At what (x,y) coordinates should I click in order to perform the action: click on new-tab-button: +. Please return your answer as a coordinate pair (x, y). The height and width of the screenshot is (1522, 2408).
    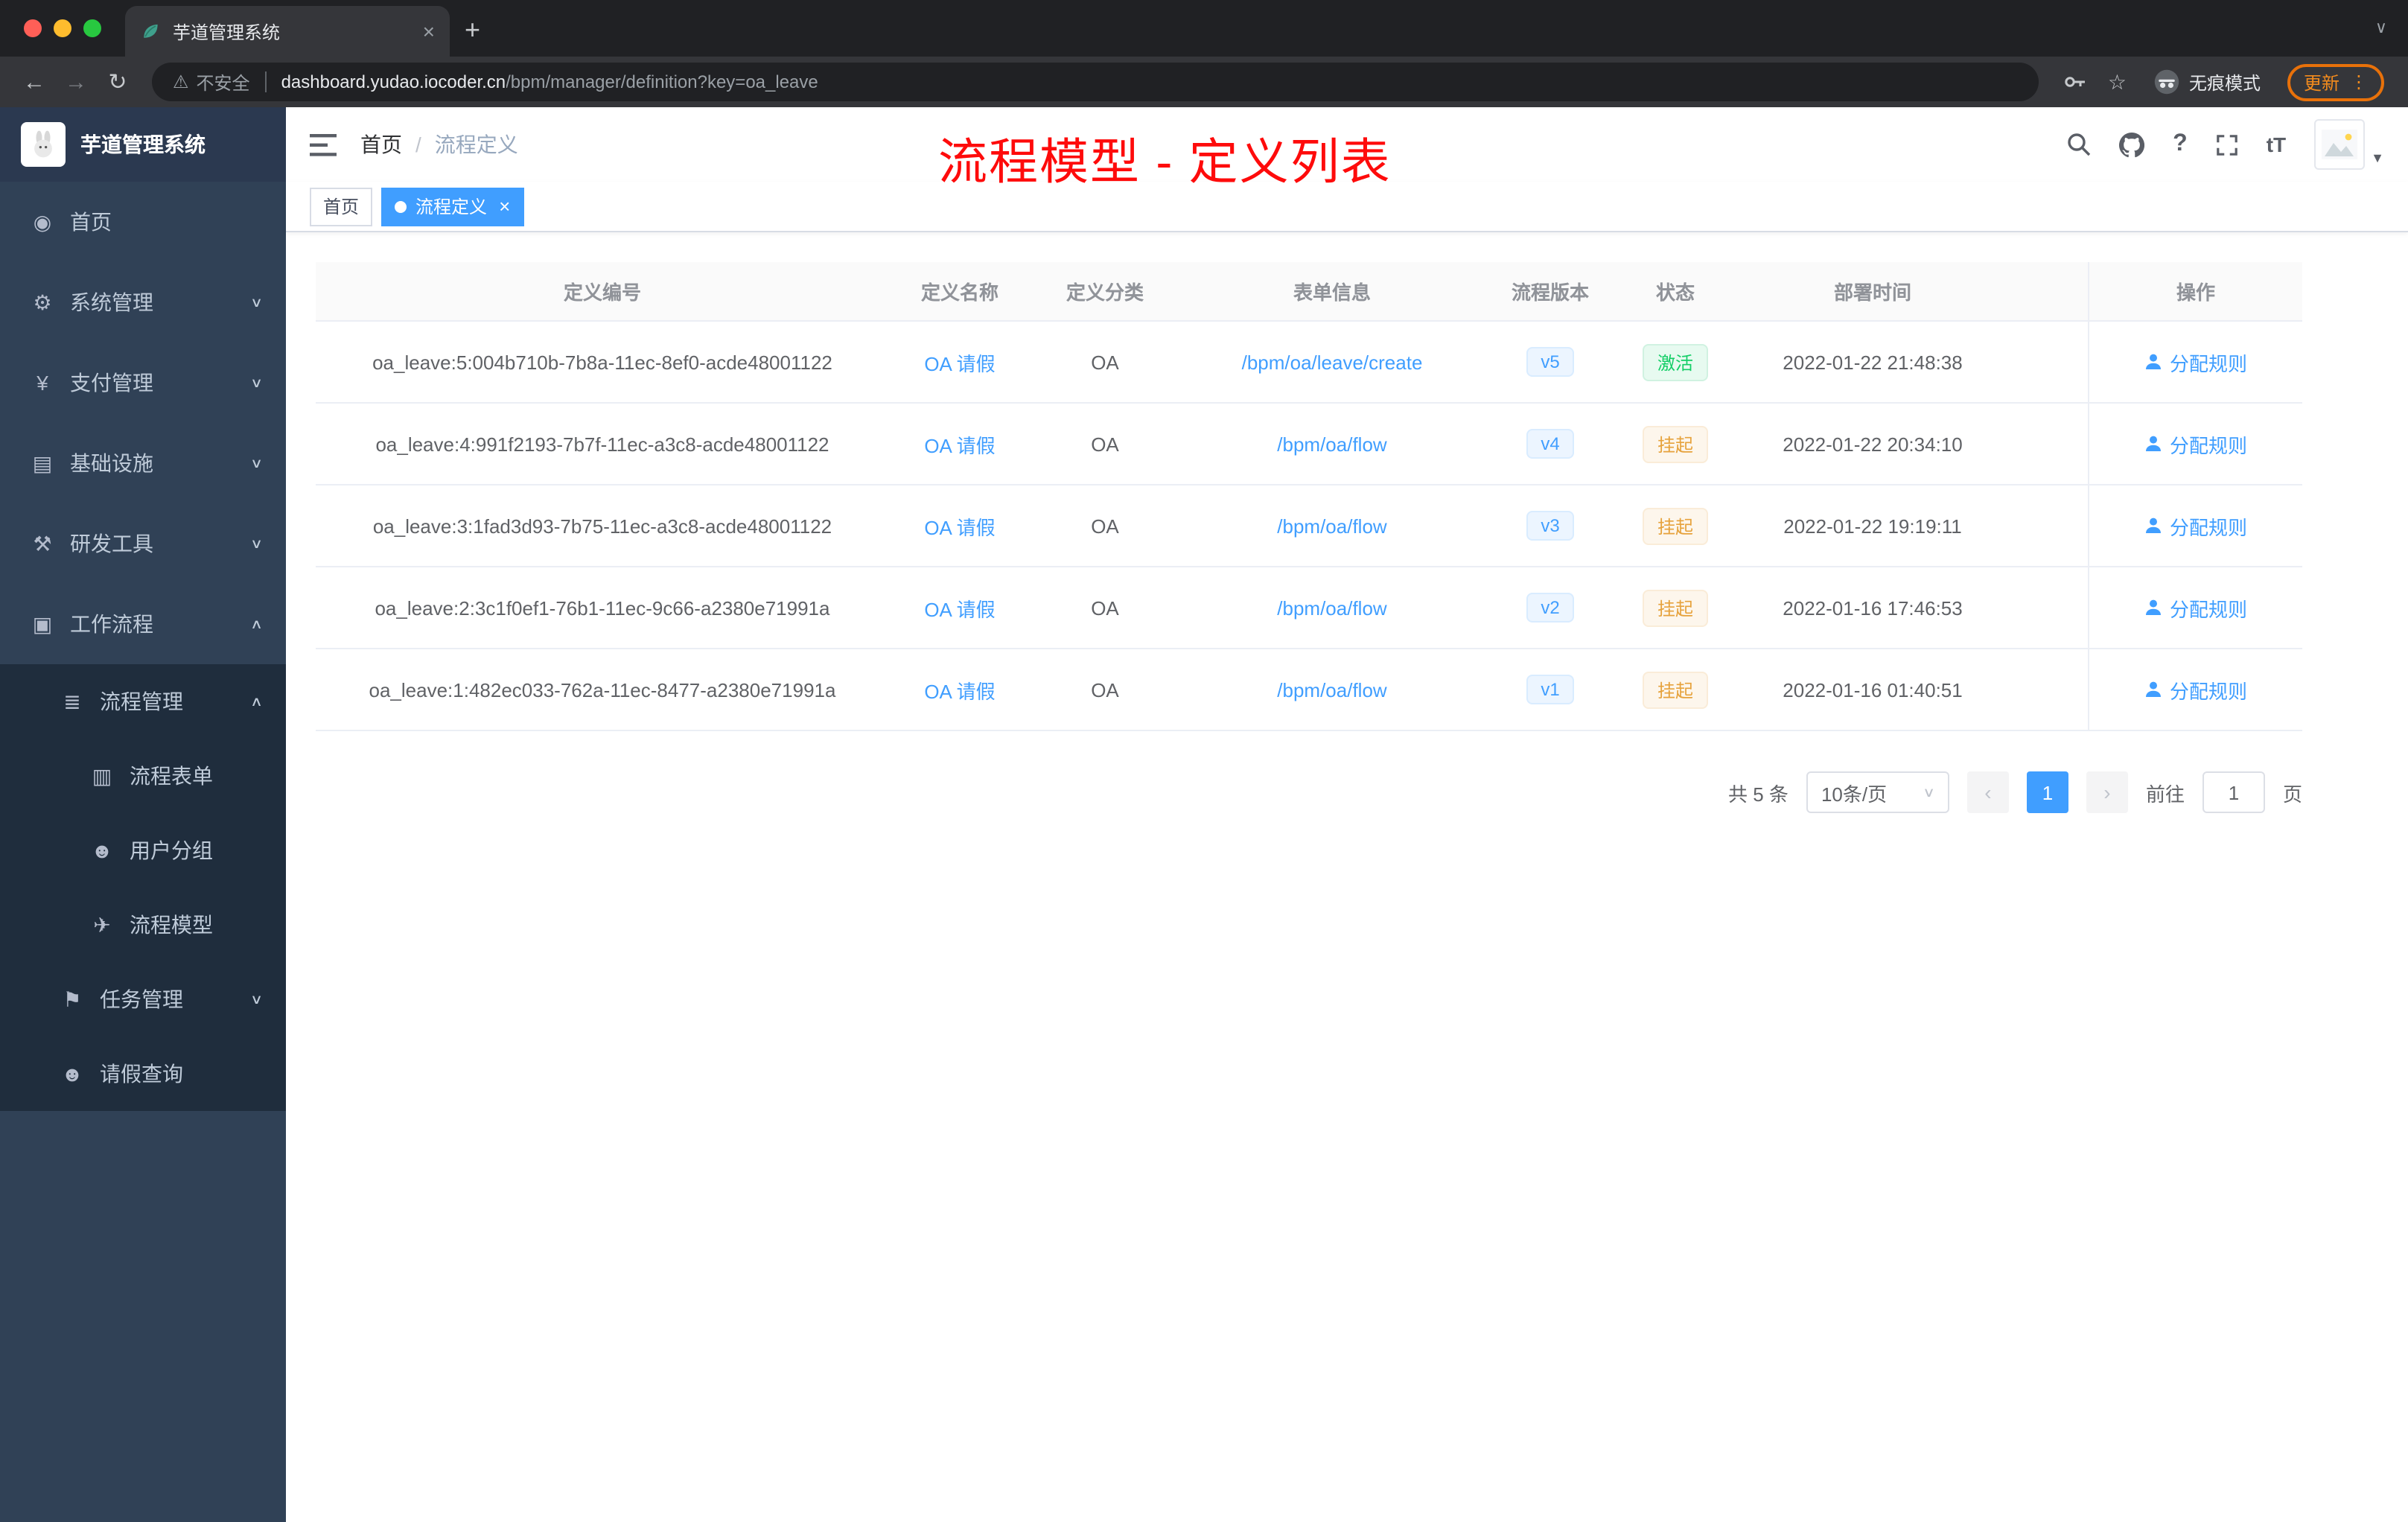
    Looking at the image, I should click on (472, 30).